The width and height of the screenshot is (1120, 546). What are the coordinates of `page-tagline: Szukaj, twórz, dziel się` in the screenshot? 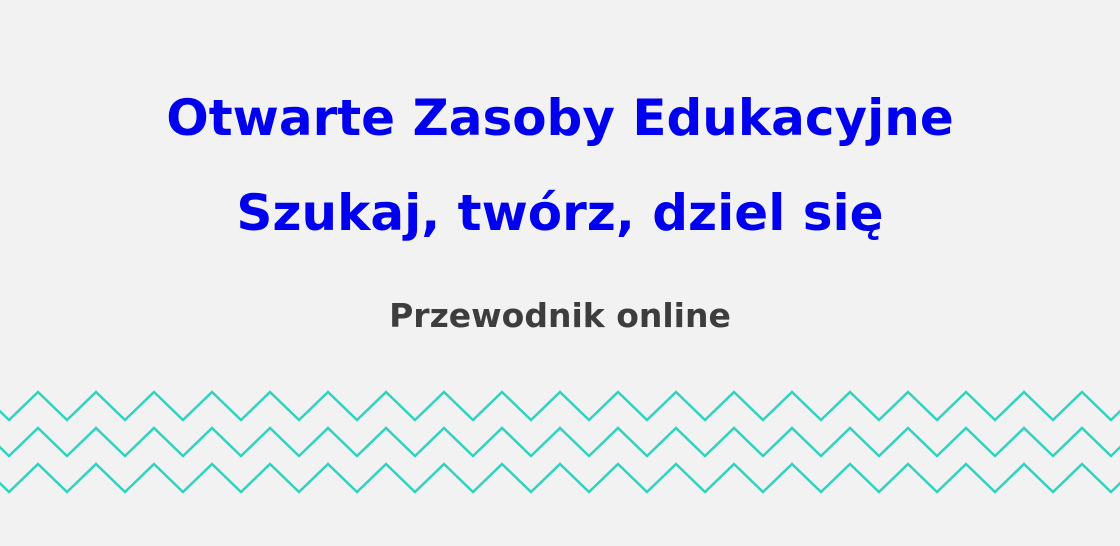 It's located at (560, 213).